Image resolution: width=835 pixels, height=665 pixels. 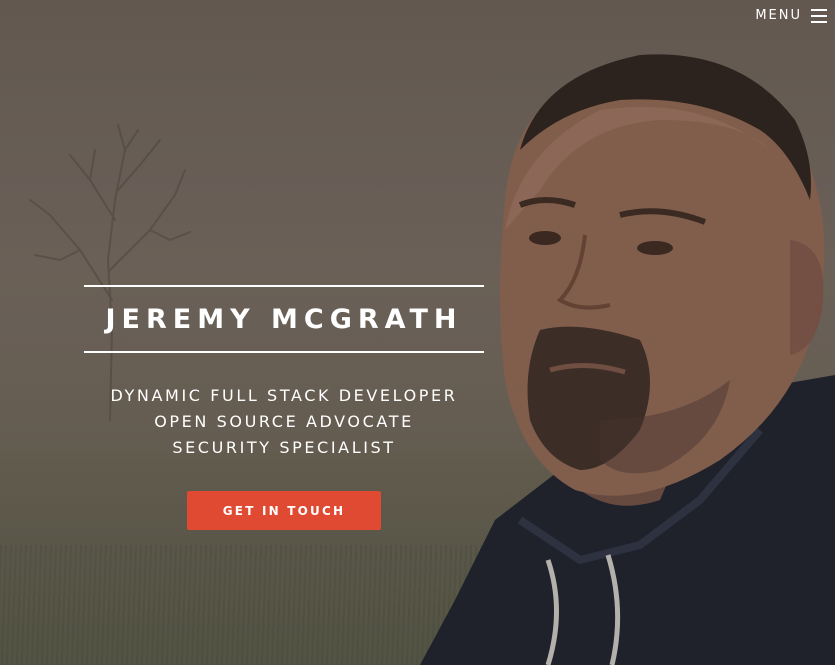 I want to click on hamburger-icon, so click(x=819, y=15).